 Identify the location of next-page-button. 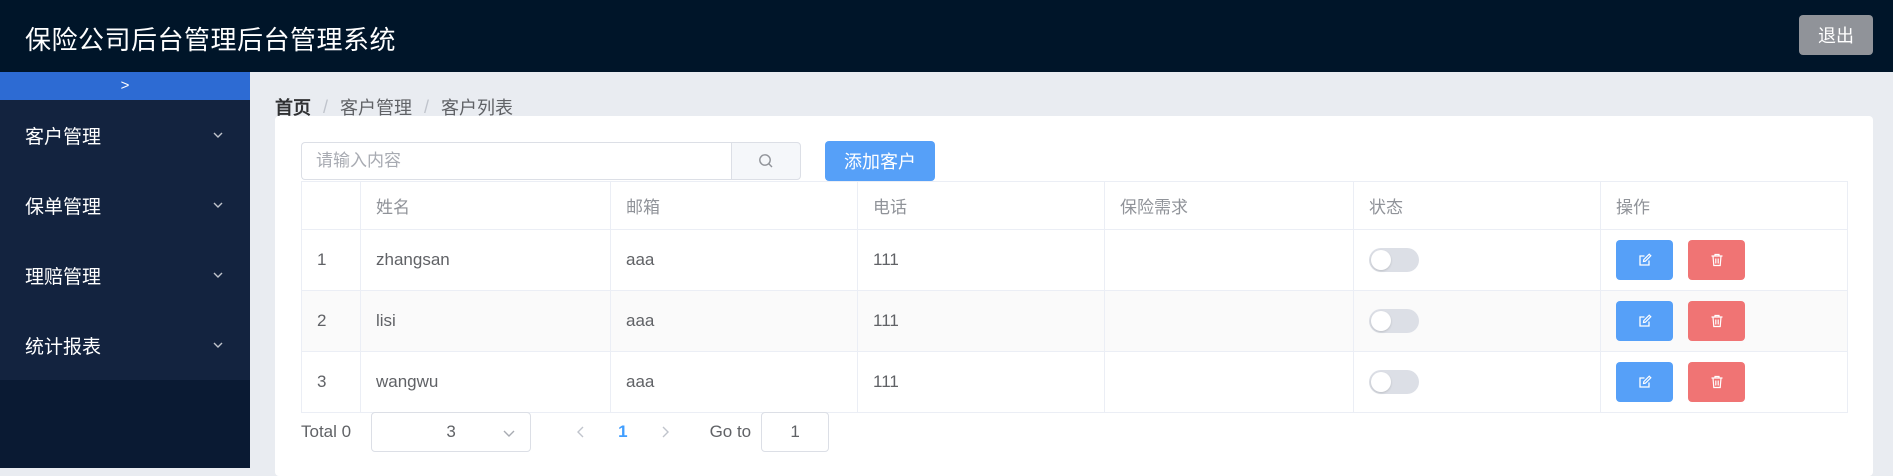
(665, 432).